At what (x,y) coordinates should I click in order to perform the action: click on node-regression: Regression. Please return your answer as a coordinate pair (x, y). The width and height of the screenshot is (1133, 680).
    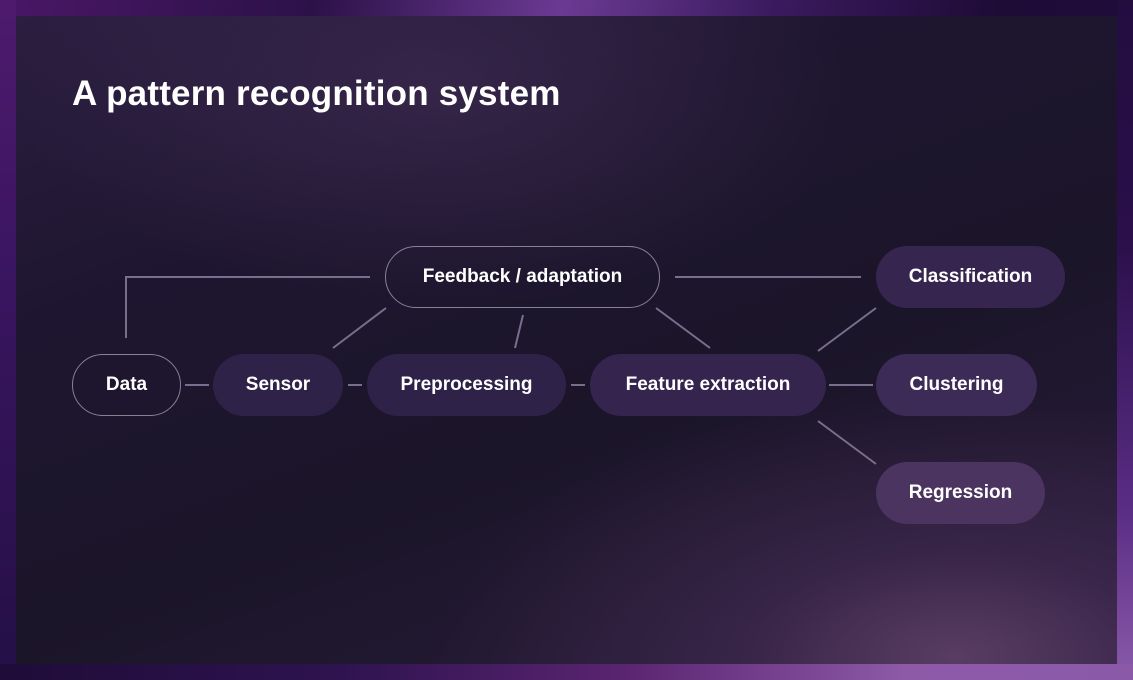
    Looking at the image, I should click on (960, 493).